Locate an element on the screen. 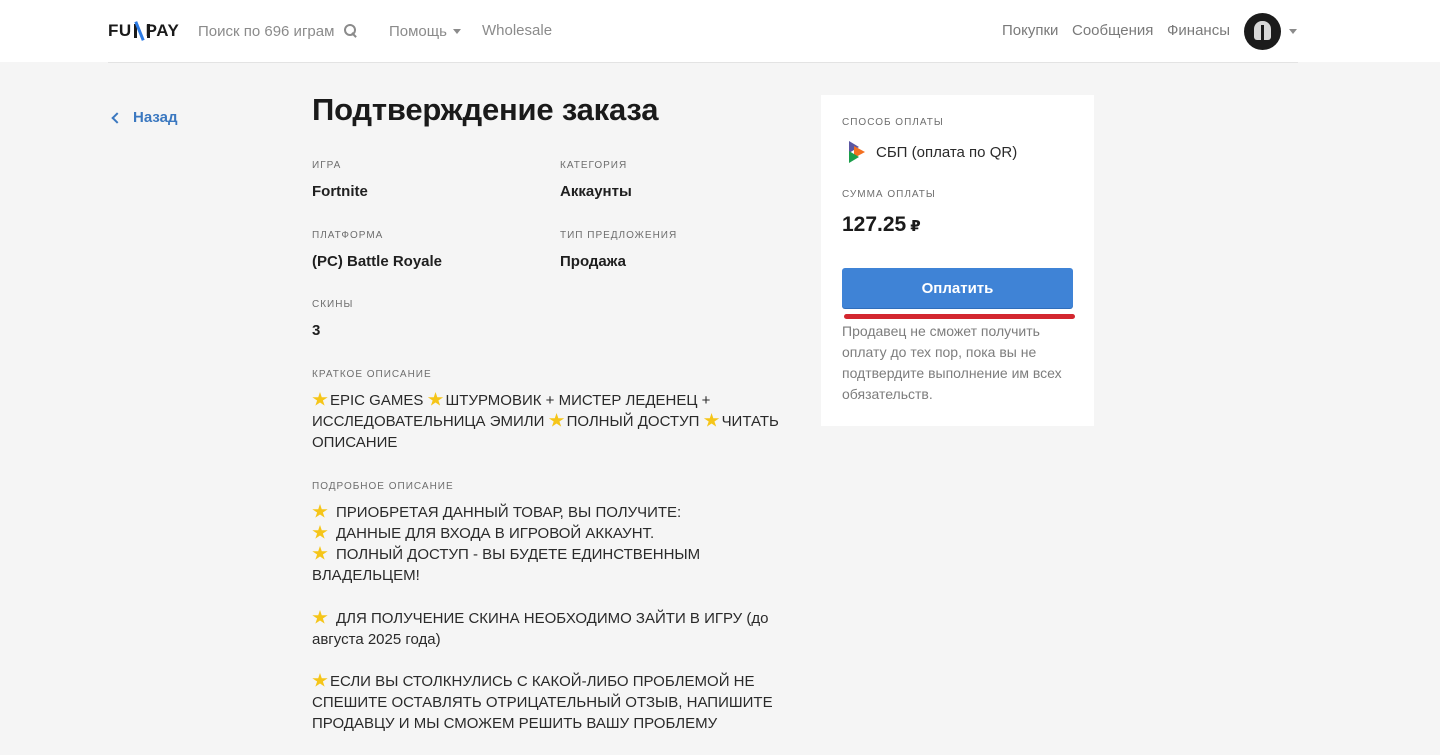  short-desc-part3: ПОЛНЫЙ ДОСТУП is located at coordinates (633, 421).